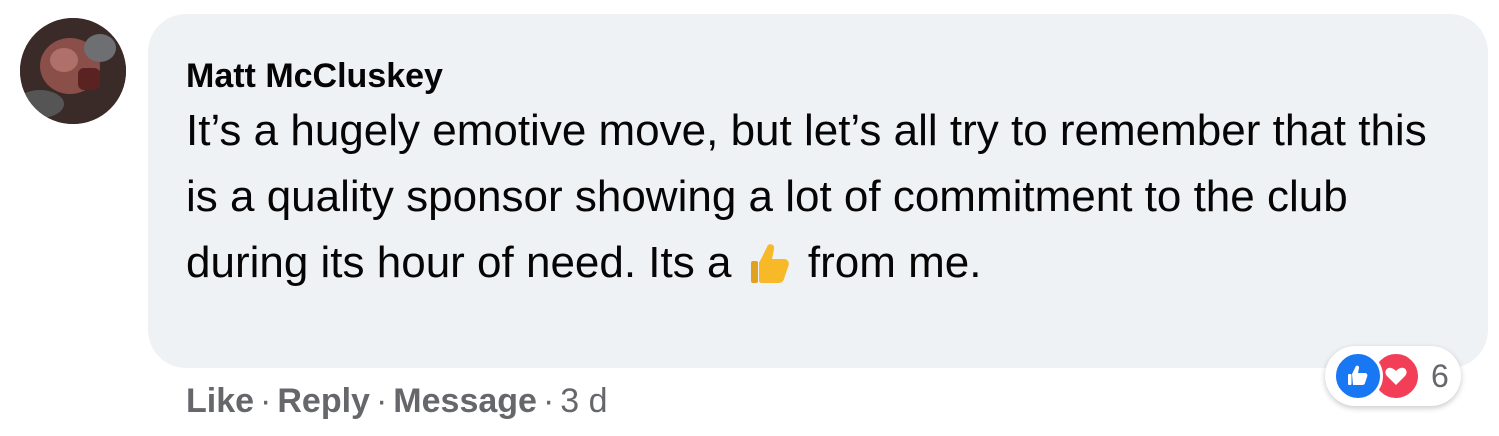  What do you see at coordinates (465, 401) in the screenshot?
I see `message-button: Message` at bounding box center [465, 401].